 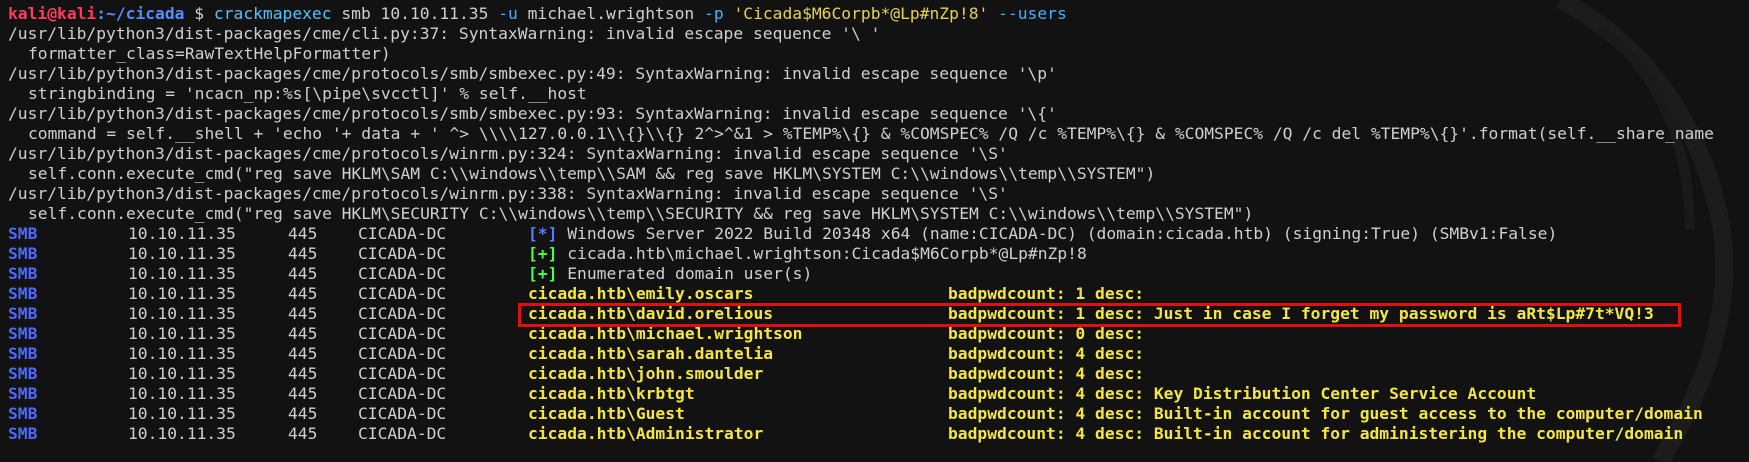 What do you see at coordinates (272, 13) in the screenshot?
I see `command-program: crackmapexec` at bounding box center [272, 13].